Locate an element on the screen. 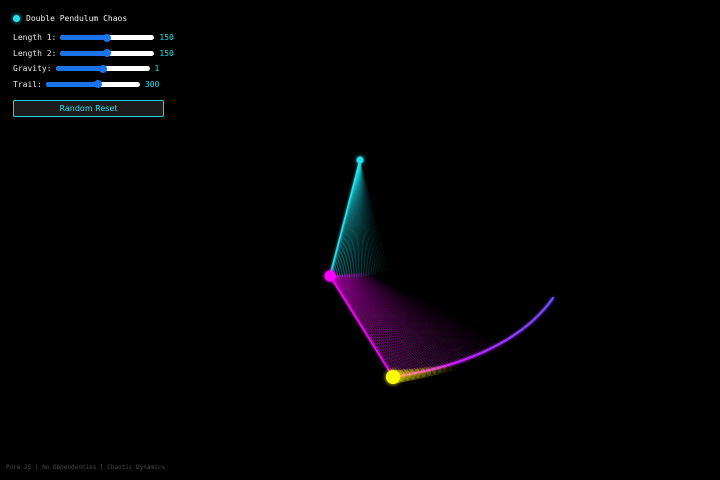 The image size is (720, 480). slider-label-gravity: Gravity: is located at coordinates (32, 69).